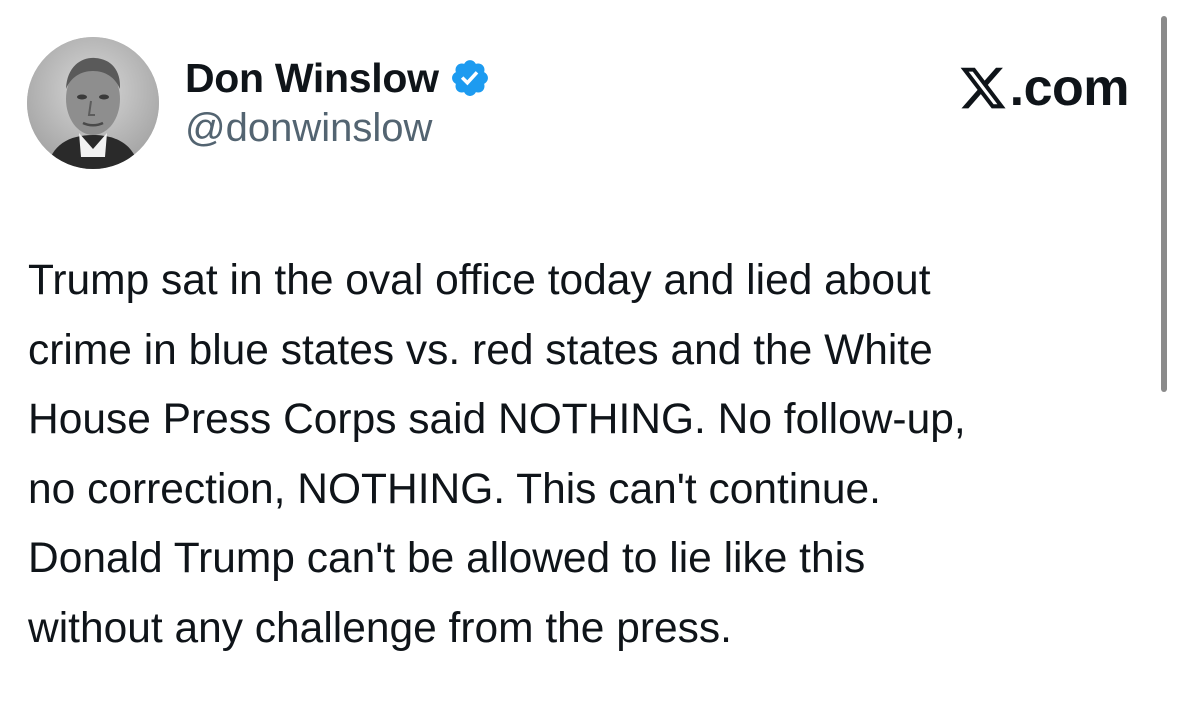 This screenshot has width=1179, height=721. I want to click on author-name-row: Don Winslow, so click(338, 78).